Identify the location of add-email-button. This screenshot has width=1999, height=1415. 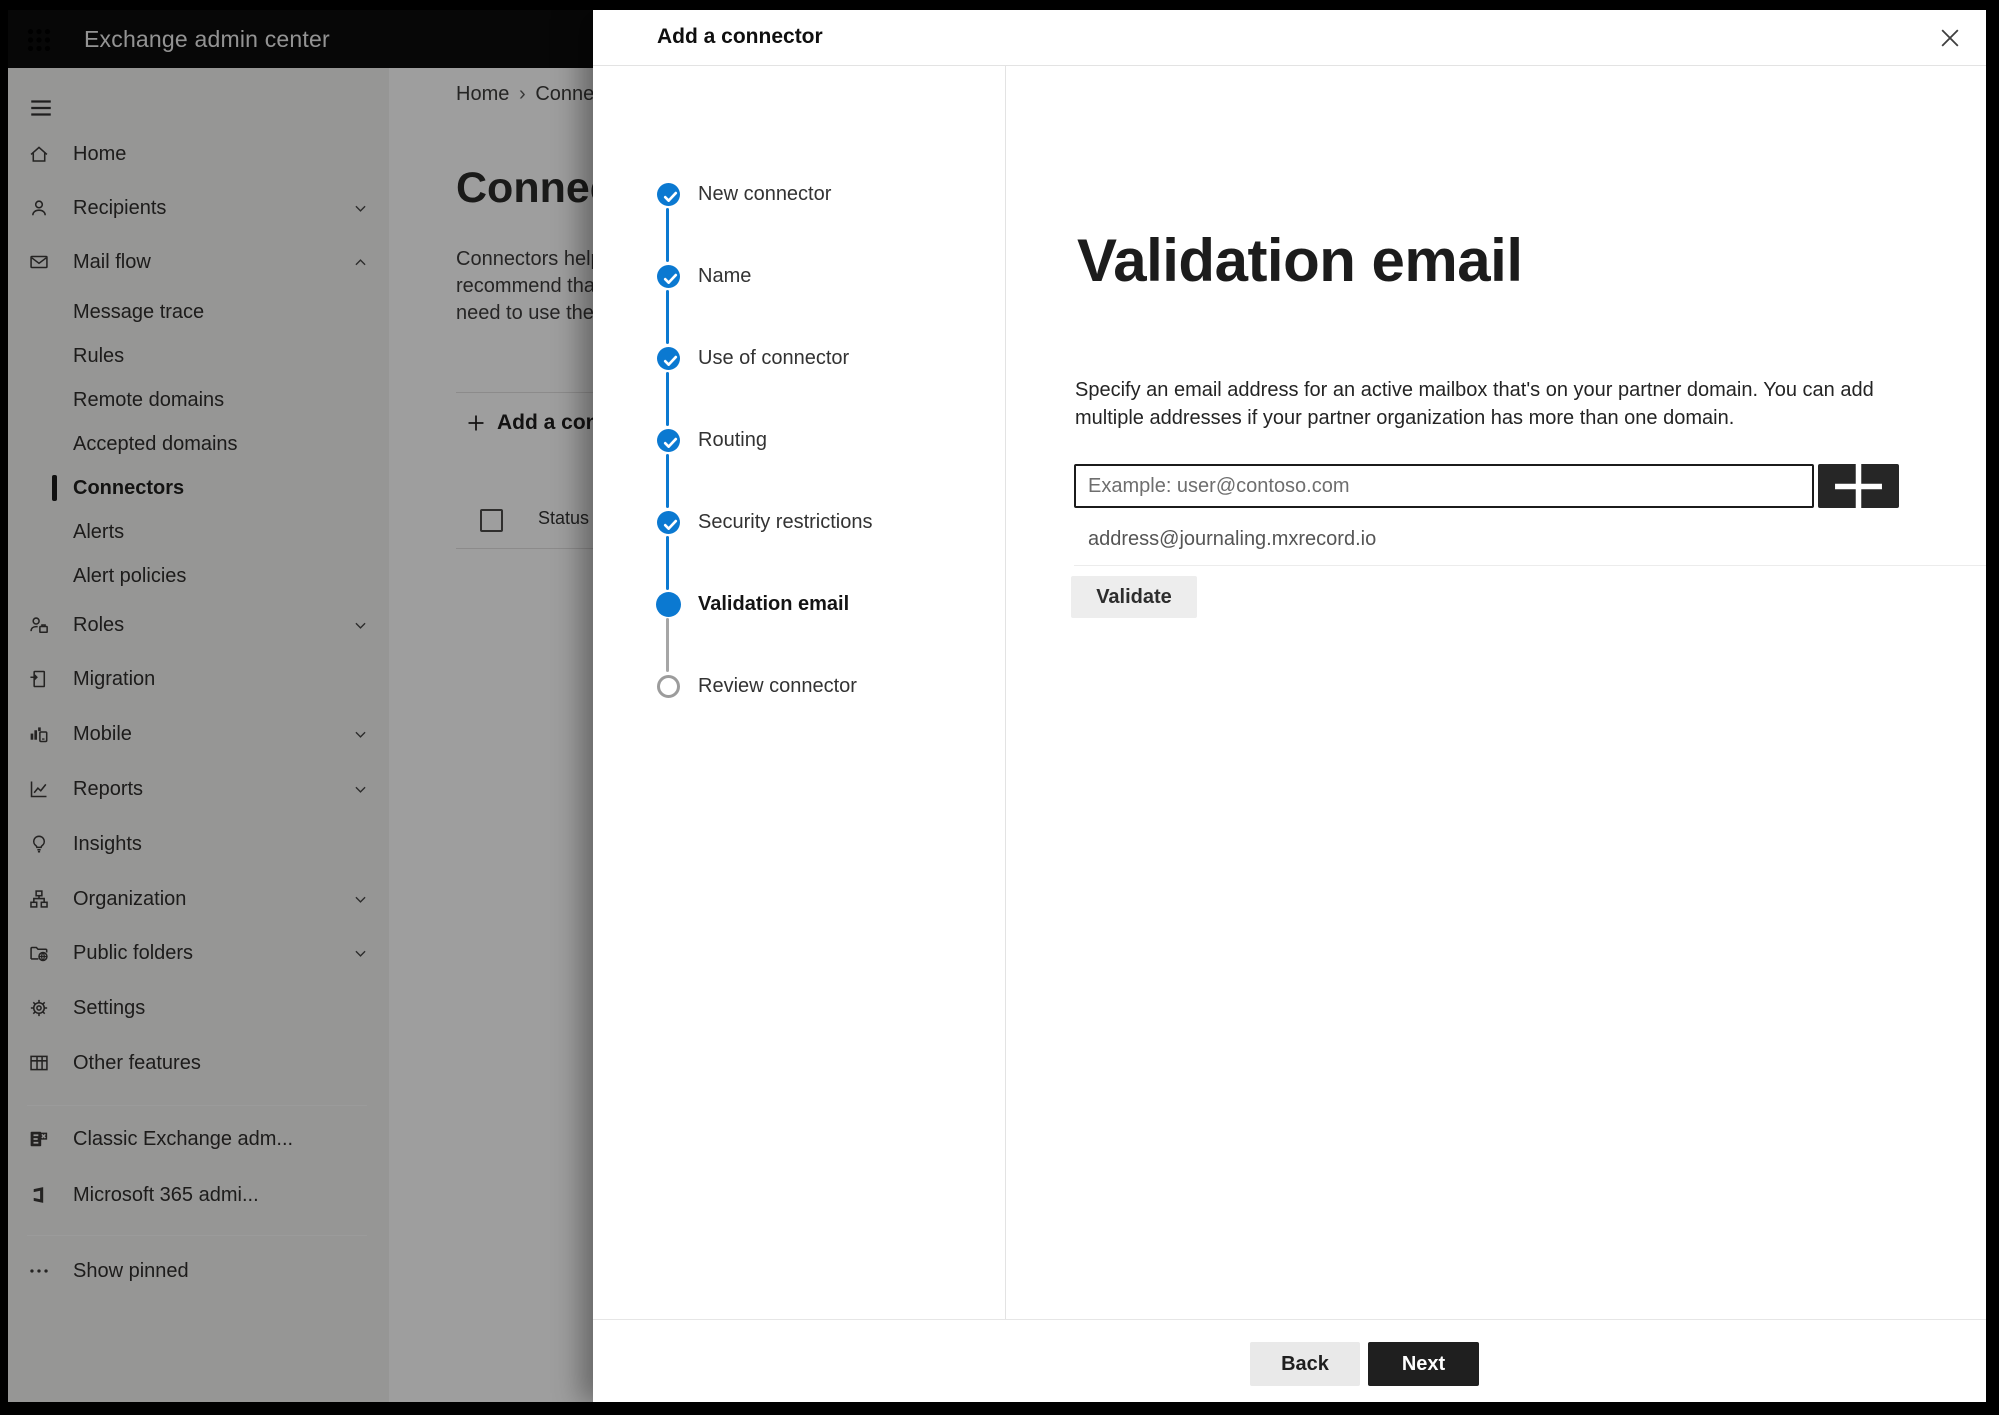
(1858, 486).